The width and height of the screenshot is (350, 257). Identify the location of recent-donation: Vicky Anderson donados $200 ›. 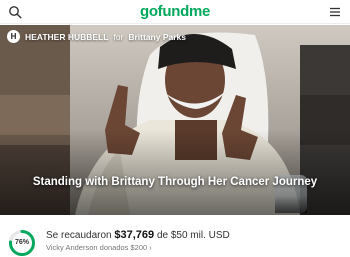
(99, 247).